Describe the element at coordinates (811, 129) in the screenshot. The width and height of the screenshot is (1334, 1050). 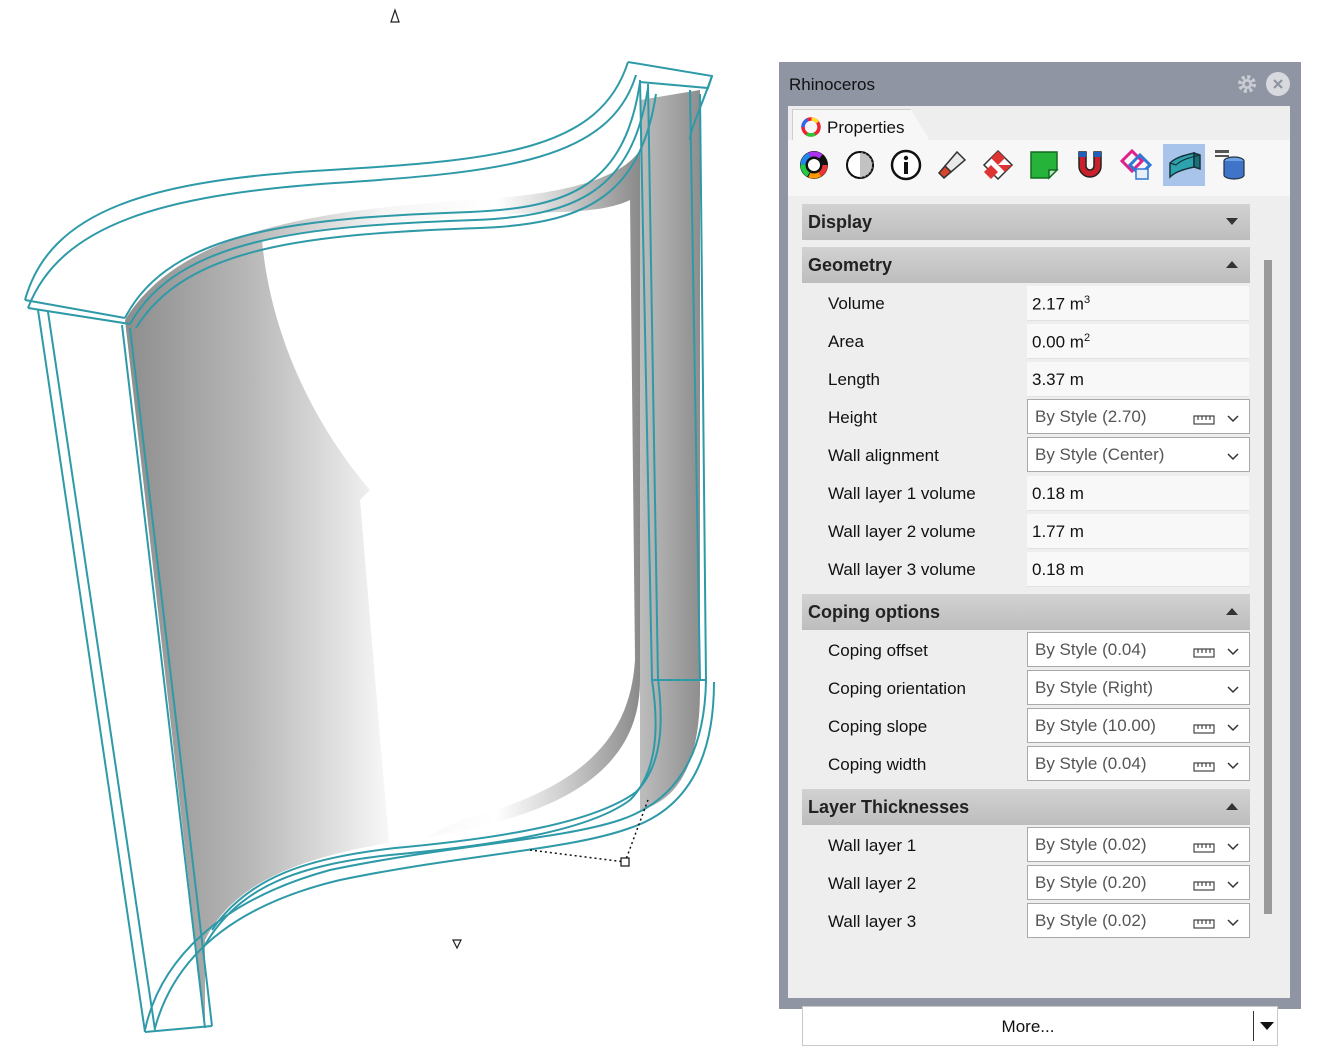
I see `color-wheel-icon` at that location.